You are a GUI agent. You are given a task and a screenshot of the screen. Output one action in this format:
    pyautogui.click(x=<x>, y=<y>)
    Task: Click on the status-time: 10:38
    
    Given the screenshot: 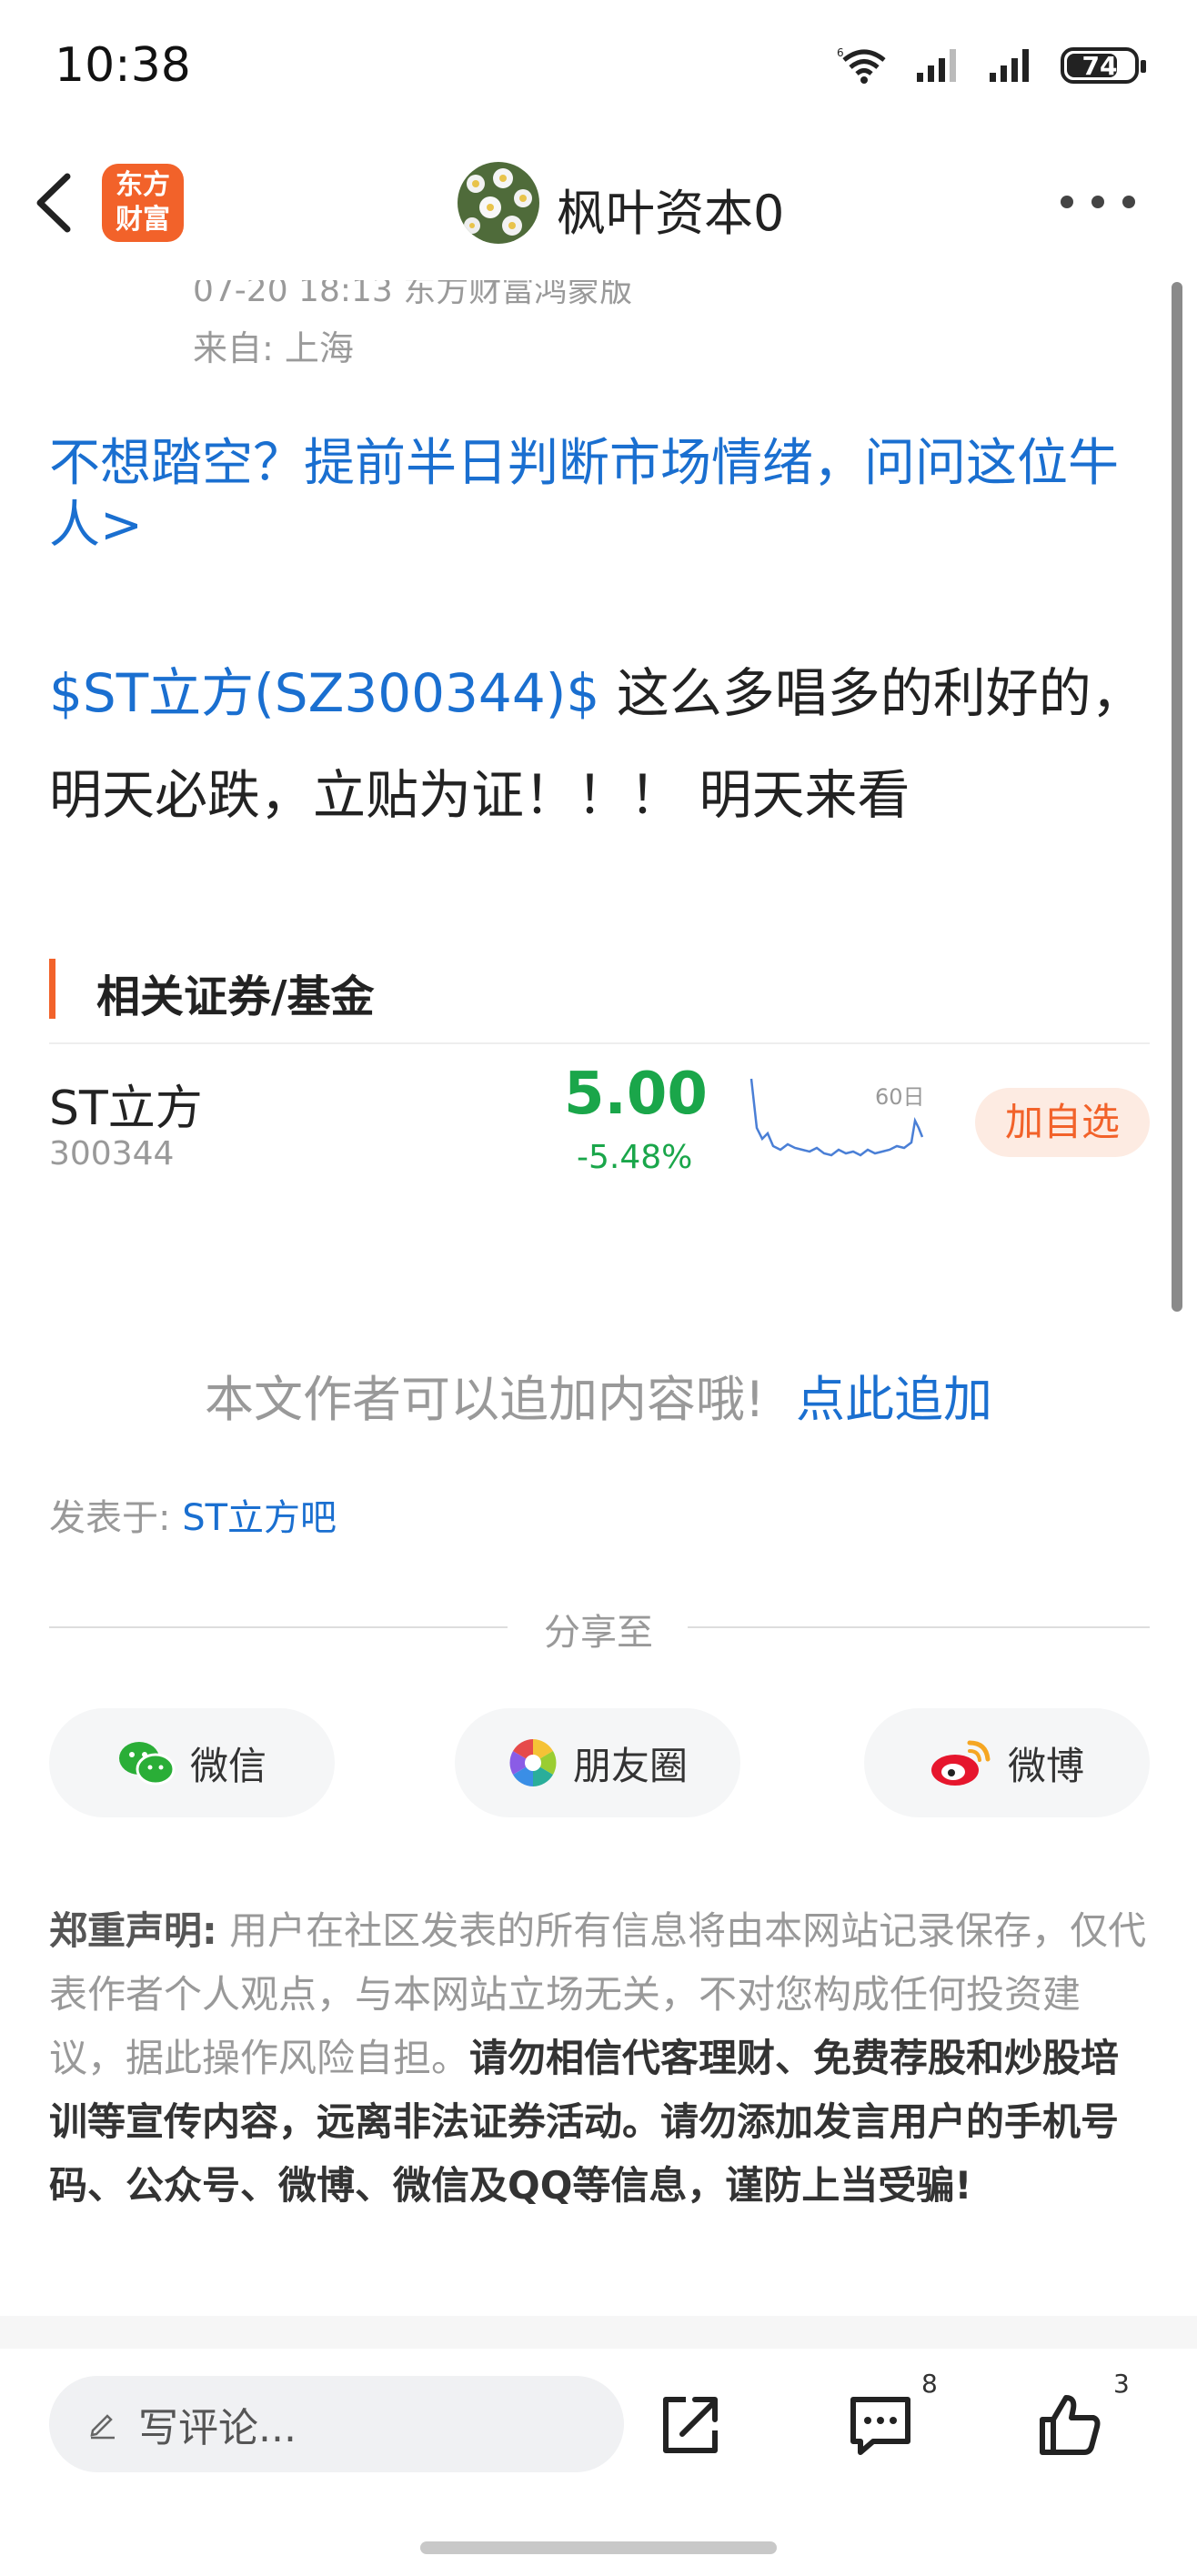 What is the action you would take?
    pyautogui.click(x=123, y=65)
    